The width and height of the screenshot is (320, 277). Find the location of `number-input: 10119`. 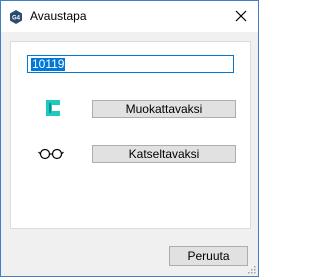

number-input: 10119 is located at coordinates (130, 64).